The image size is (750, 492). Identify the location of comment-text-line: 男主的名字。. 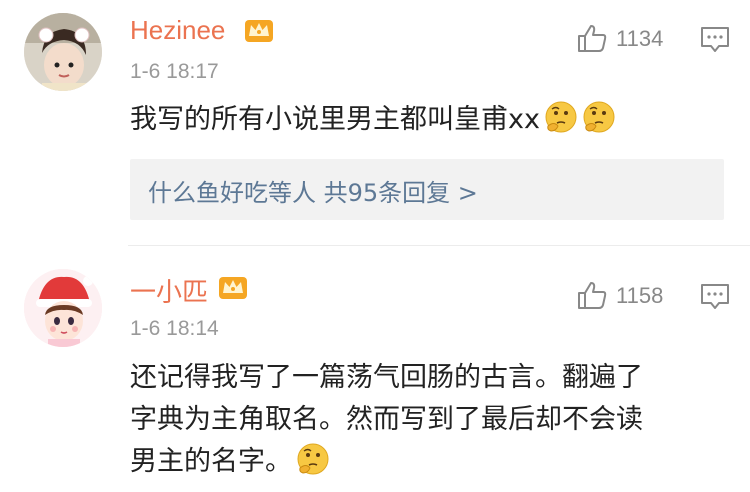
(425, 462).